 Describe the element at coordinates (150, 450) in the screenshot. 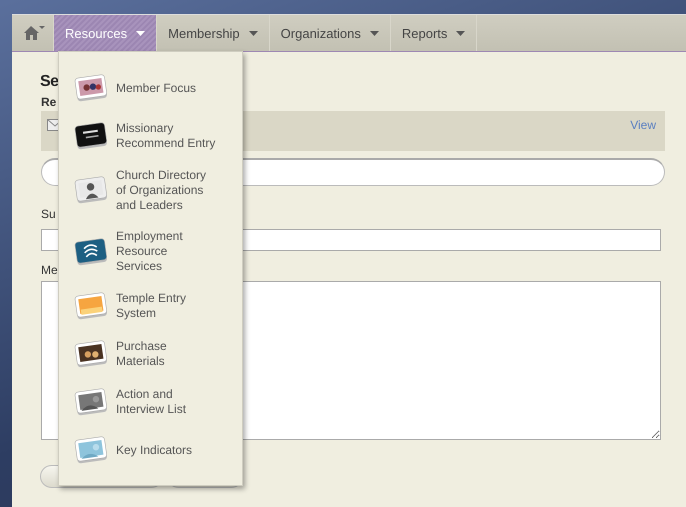

I see `menu-item: Key Indicators` at that location.